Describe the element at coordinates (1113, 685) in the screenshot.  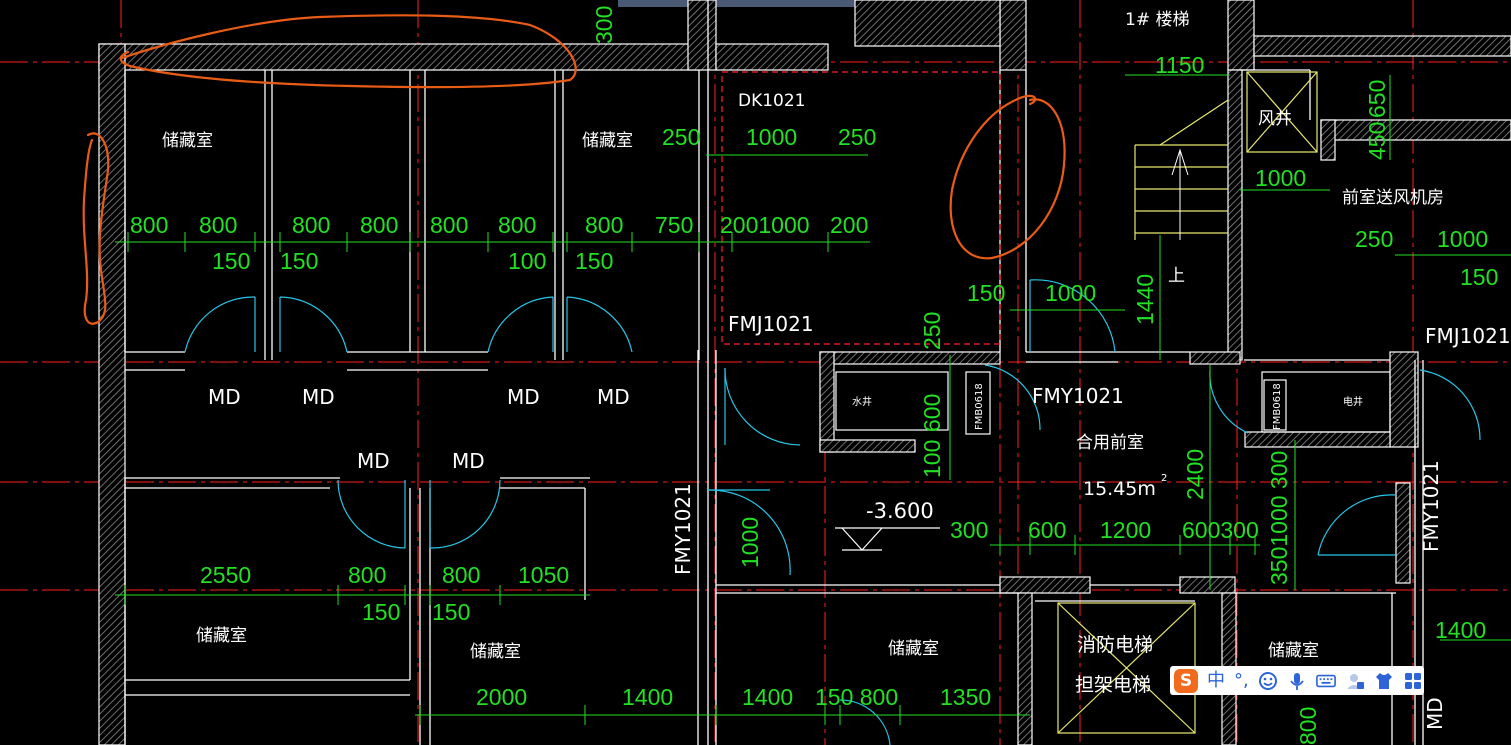
I see `stretcher-elevator-label: 担架电梯` at that location.